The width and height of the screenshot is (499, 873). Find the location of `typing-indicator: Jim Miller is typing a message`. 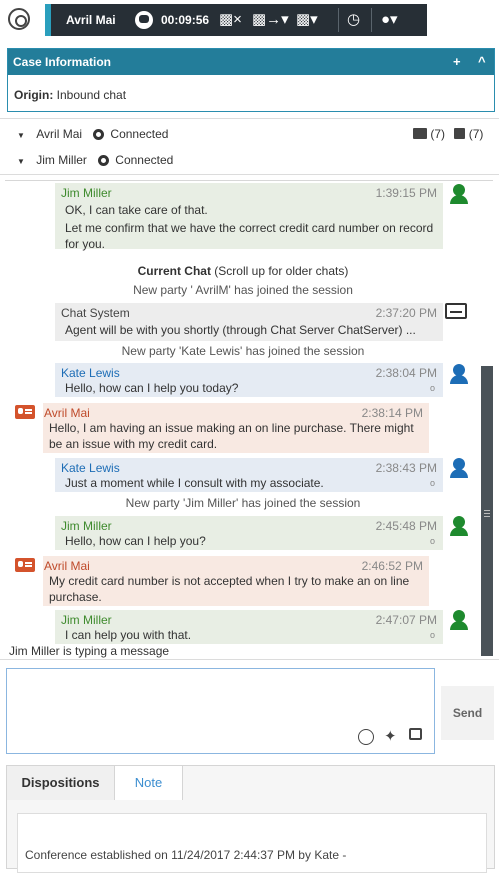

typing-indicator: Jim Miller is typing a message is located at coordinates (89, 651).